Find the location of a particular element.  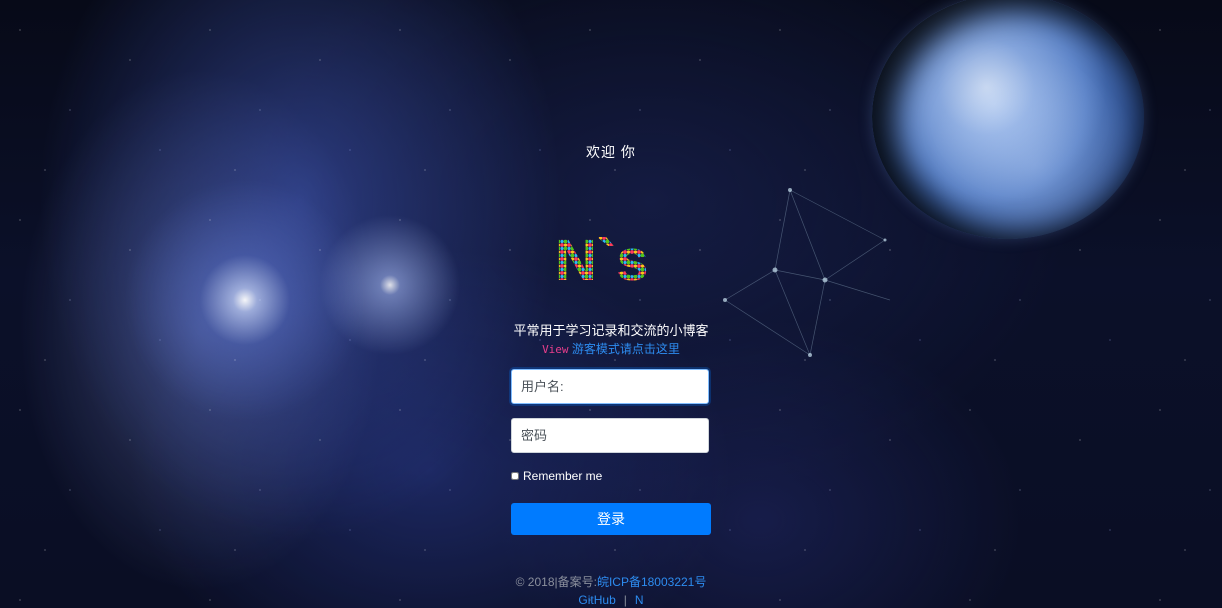

remember-me-checkbox is located at coordinates (515, 476).